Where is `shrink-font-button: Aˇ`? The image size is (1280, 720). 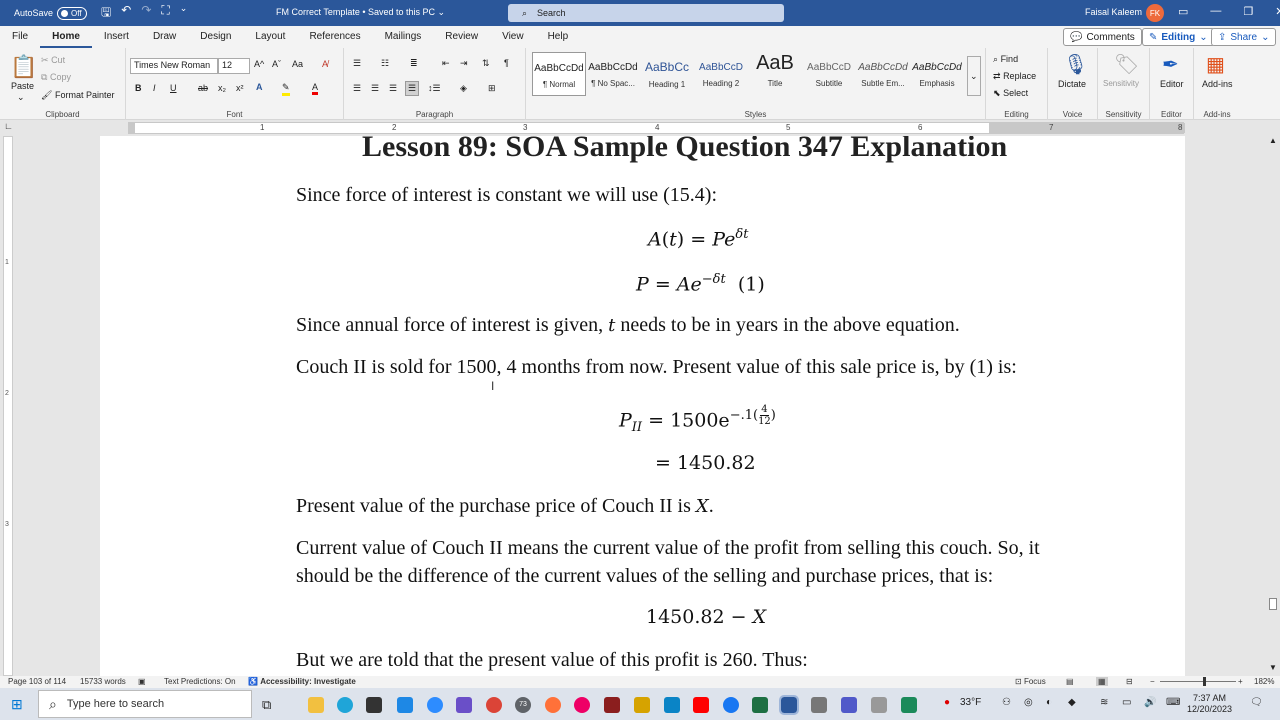
shrink-font-button: Aˇ is located at coordinates (276, 64).